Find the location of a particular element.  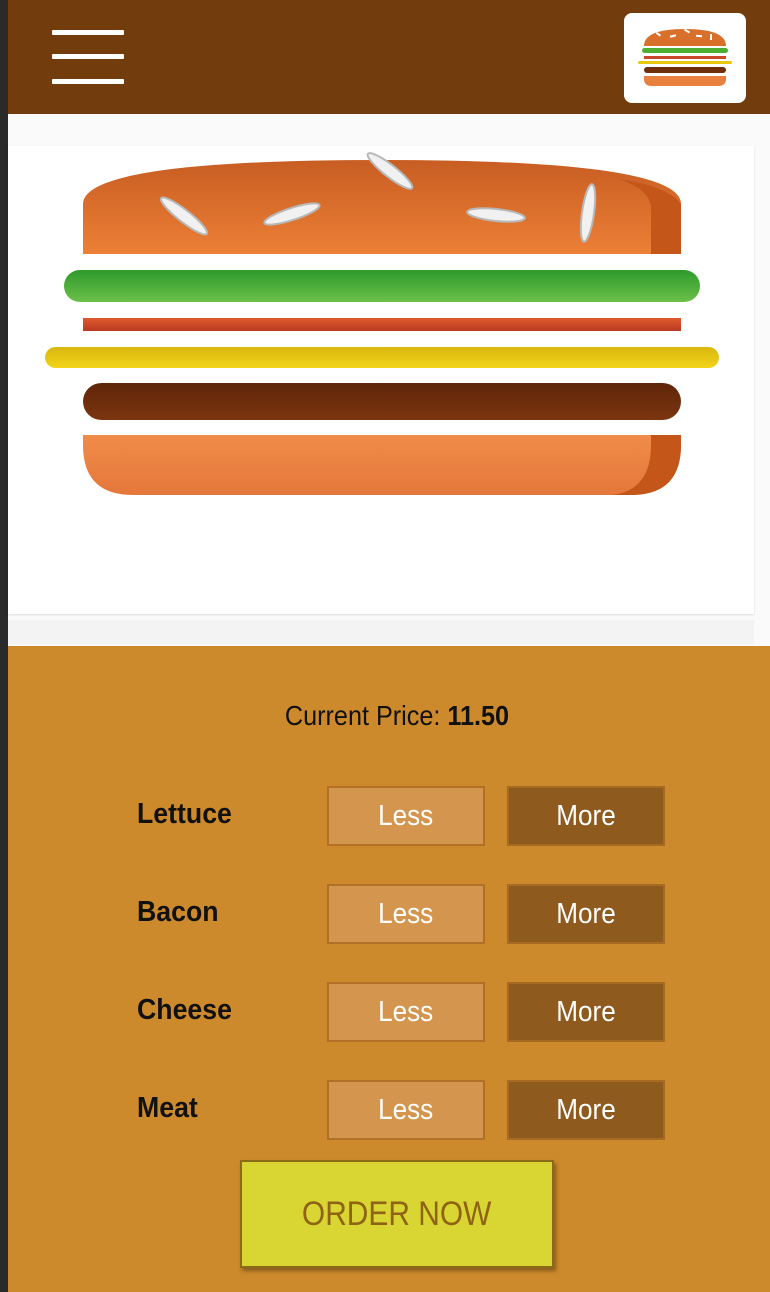

top-bun is located at coordinates (382, 203).